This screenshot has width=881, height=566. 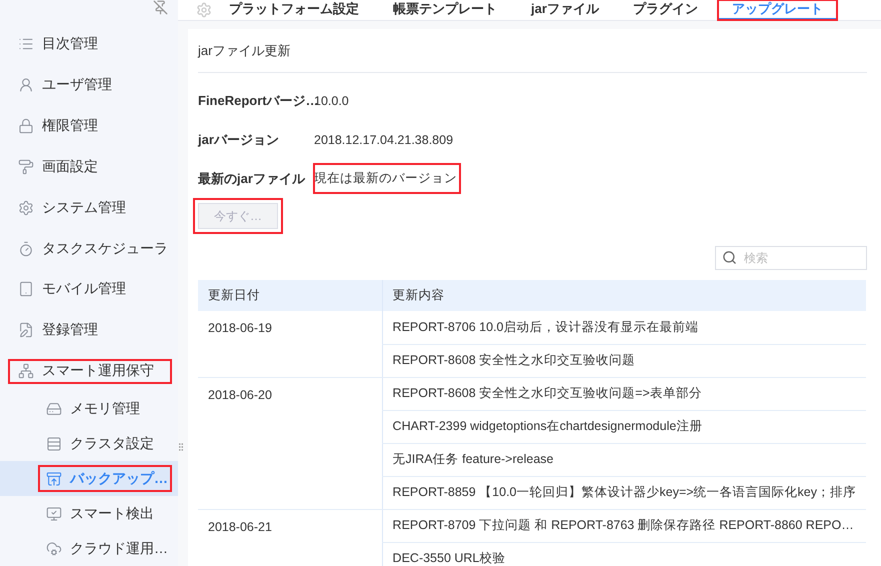 I want to click on sidebar-item: システム管理, so click(x=89, y=207).